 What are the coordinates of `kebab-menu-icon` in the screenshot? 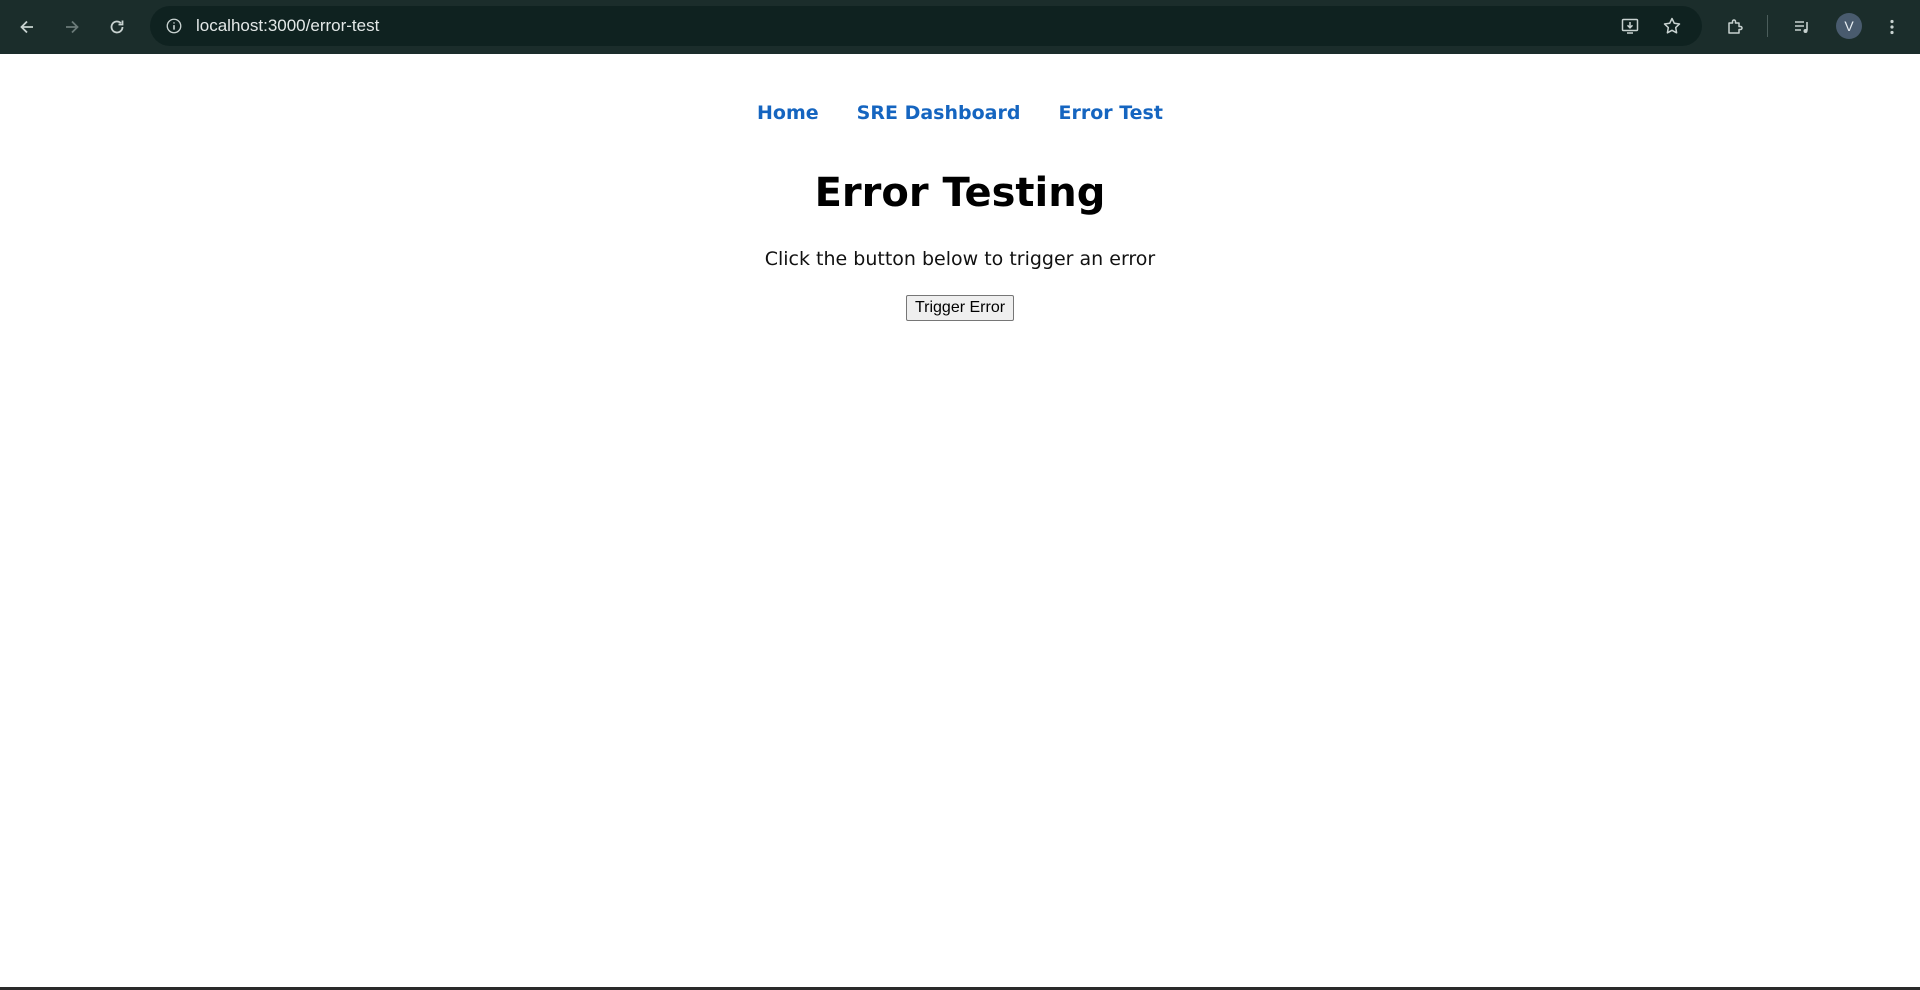 It's located at (1892, 27).